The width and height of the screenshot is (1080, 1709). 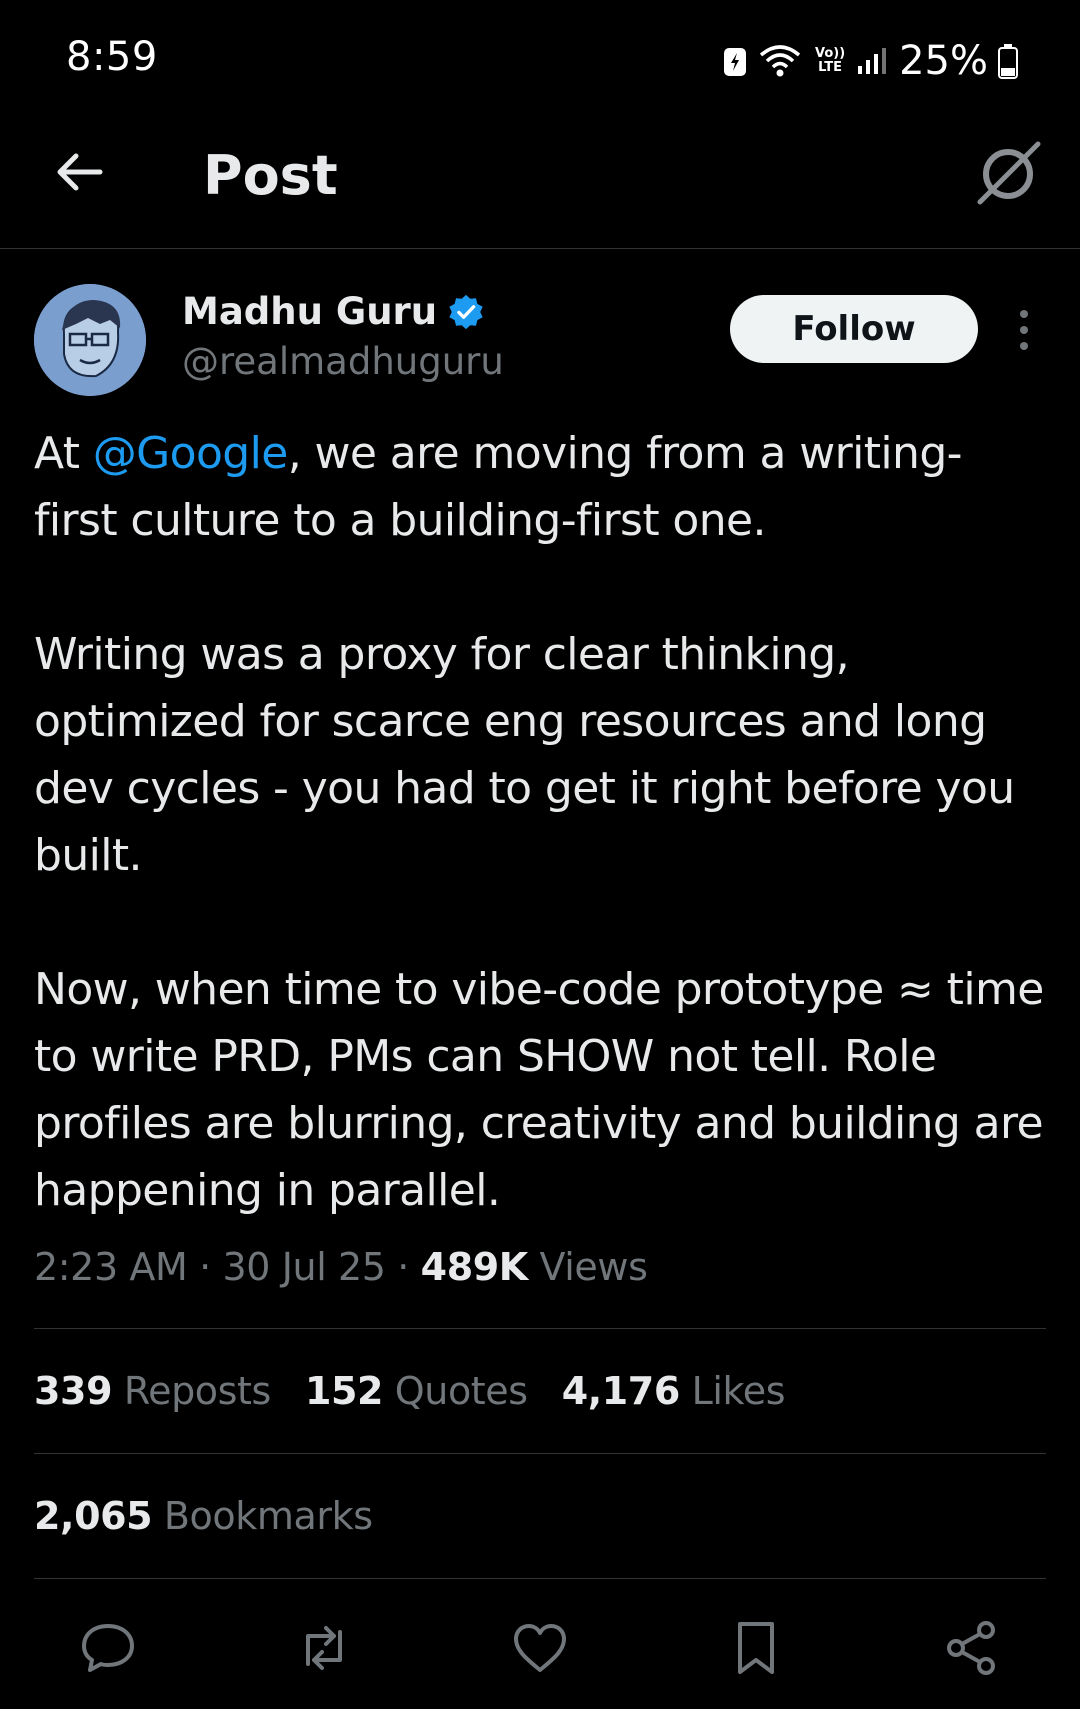 What do you see at coordinates (540, 60) in the screenshot?
I see `status-bar: 8:59 Vo)) LTE 25%` at bounding box center [540, 60].